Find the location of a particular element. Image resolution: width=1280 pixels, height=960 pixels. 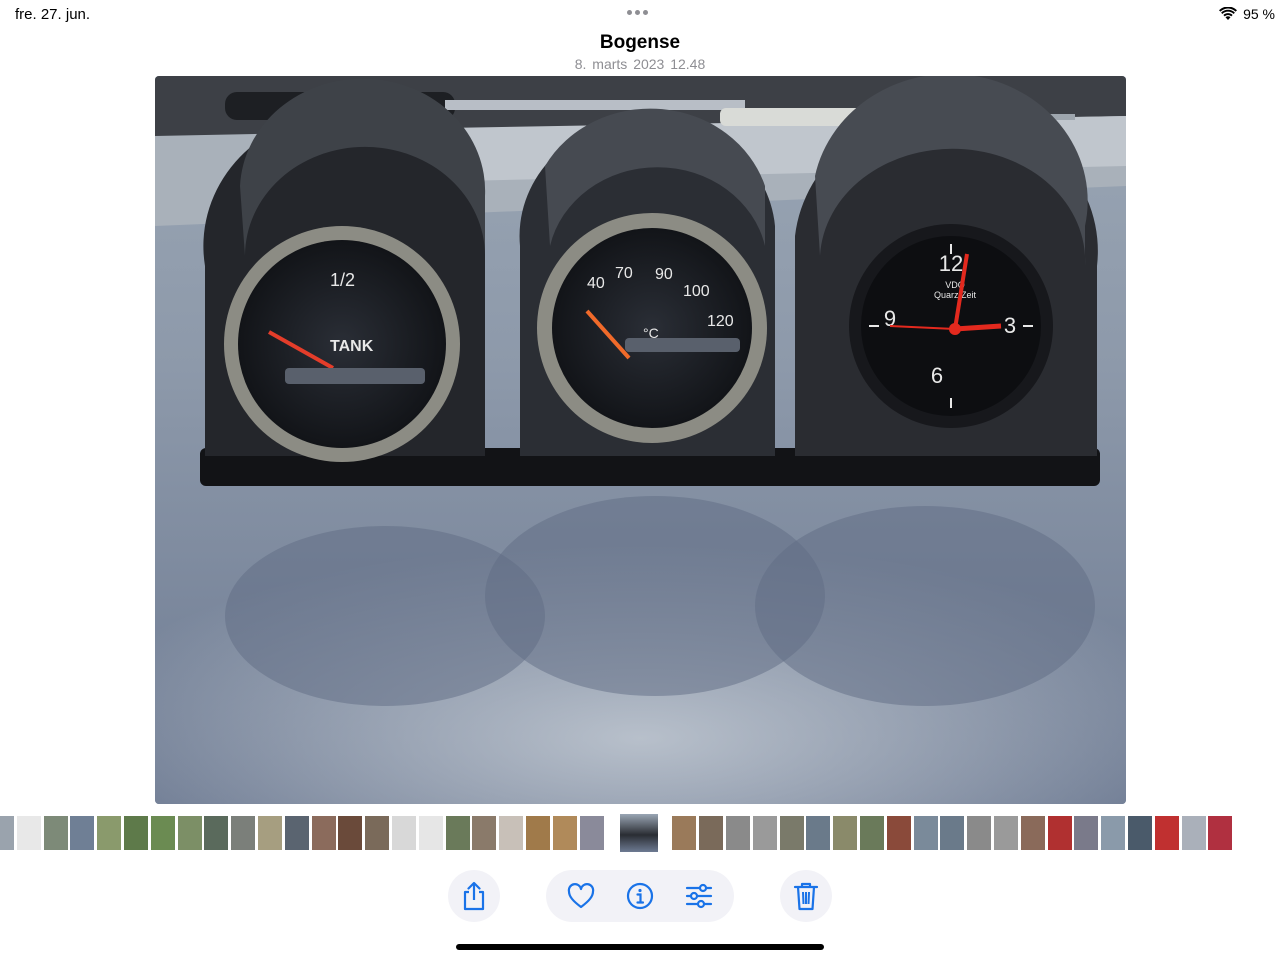

photo-date: 8. marts 2023 12.48 is located at coordinates (640, 64).